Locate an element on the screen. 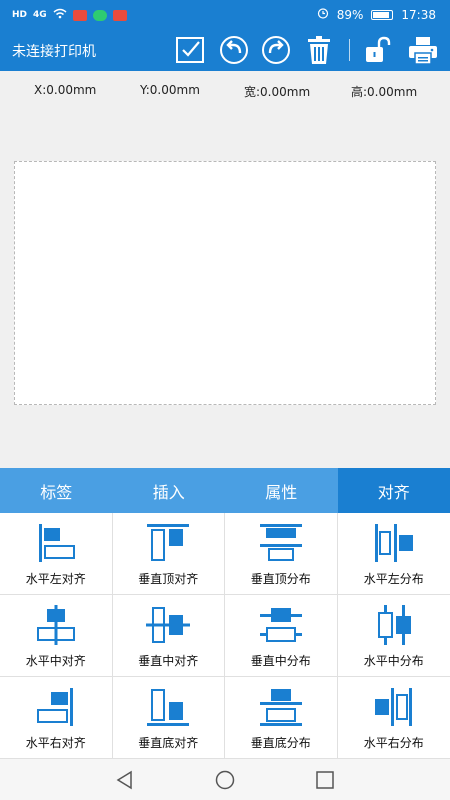 The width and height of the screenshot is (450, 800). distribute-center-vertical-icon is located at coordinates (280, 625).